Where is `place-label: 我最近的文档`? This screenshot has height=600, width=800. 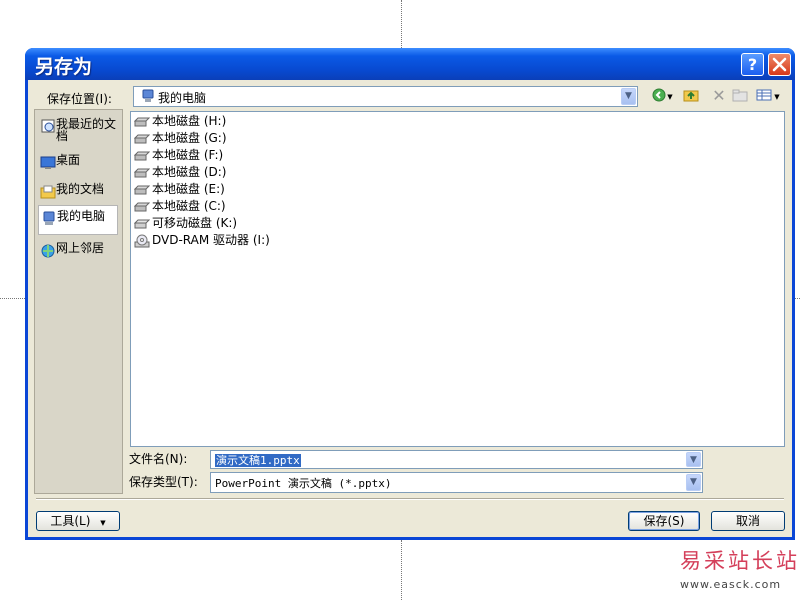 place-label: 我最近的文档 is located at coordinates (86, 130).